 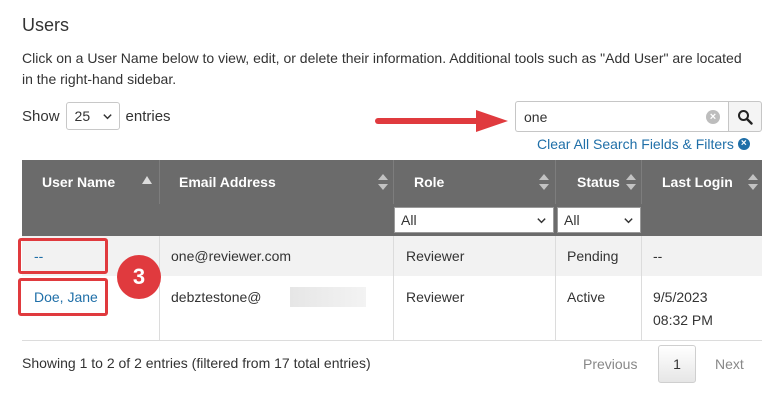 What do you see at coordinates (599, 220) in the screenshot?
I see `status-filter-select: All` at bounding box center [599, 220].